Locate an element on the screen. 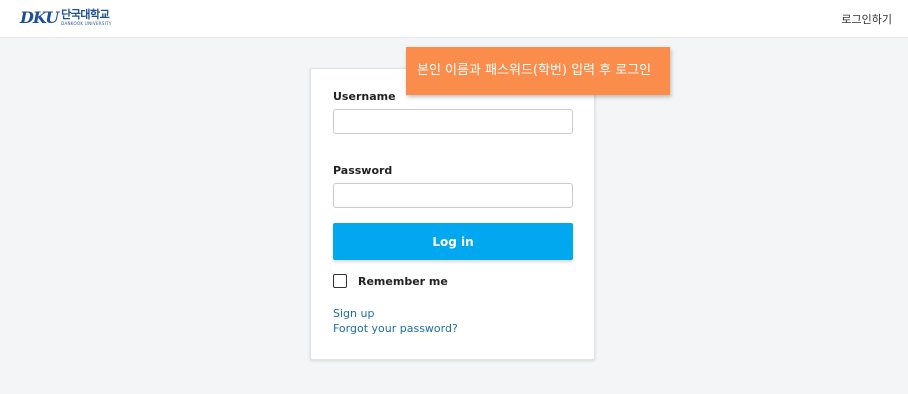 The image size is (908, 394). university-logo: DKU 단국대학교 DANKOOK UNIVERSITY is located at coordinates (66, 18).